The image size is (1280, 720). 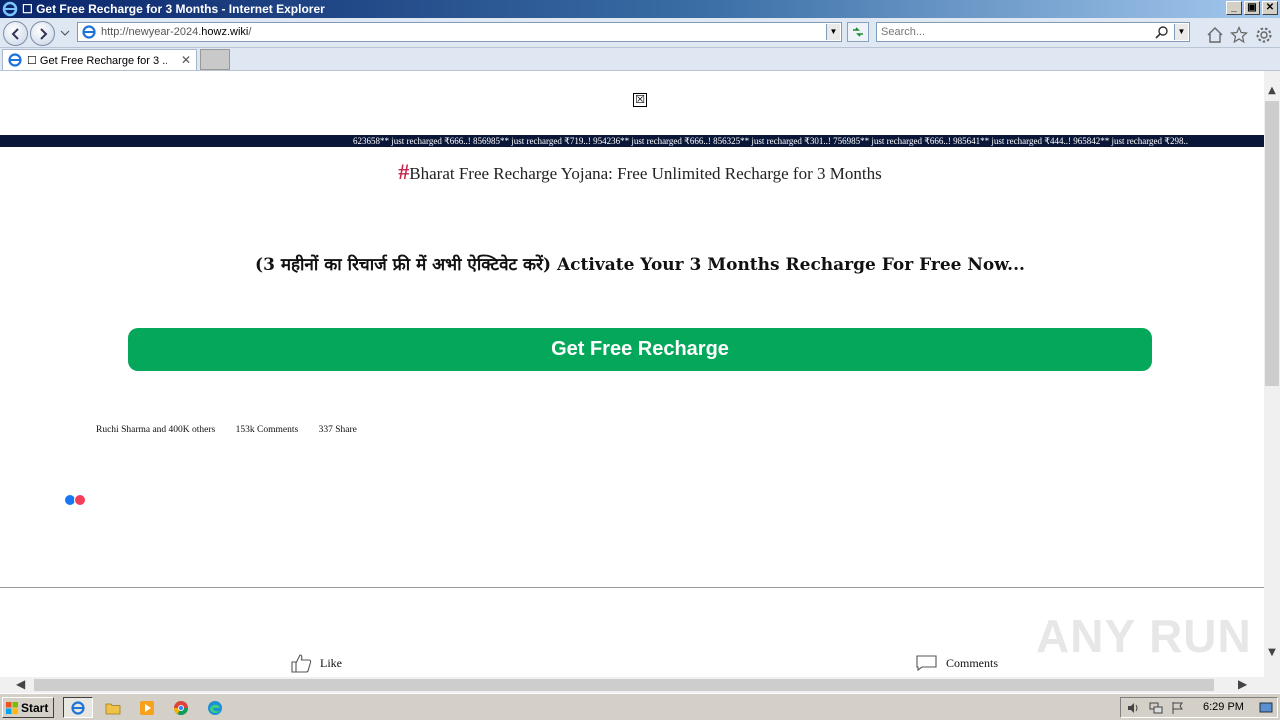 I want to click on start-label: Start, so click(x=35, y=707).